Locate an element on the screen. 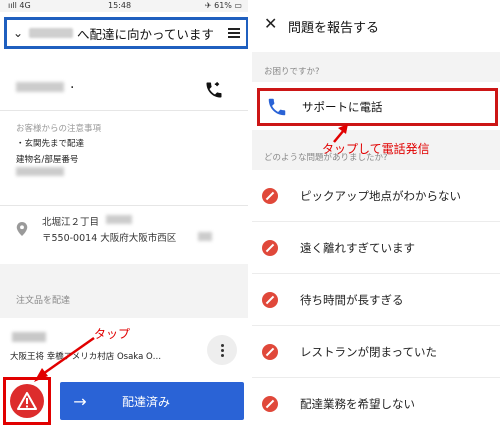 The width and height of the screenshot is (500, 428). issue-label: ピックアップ地点がわからない is located at coordinates (380, 195).